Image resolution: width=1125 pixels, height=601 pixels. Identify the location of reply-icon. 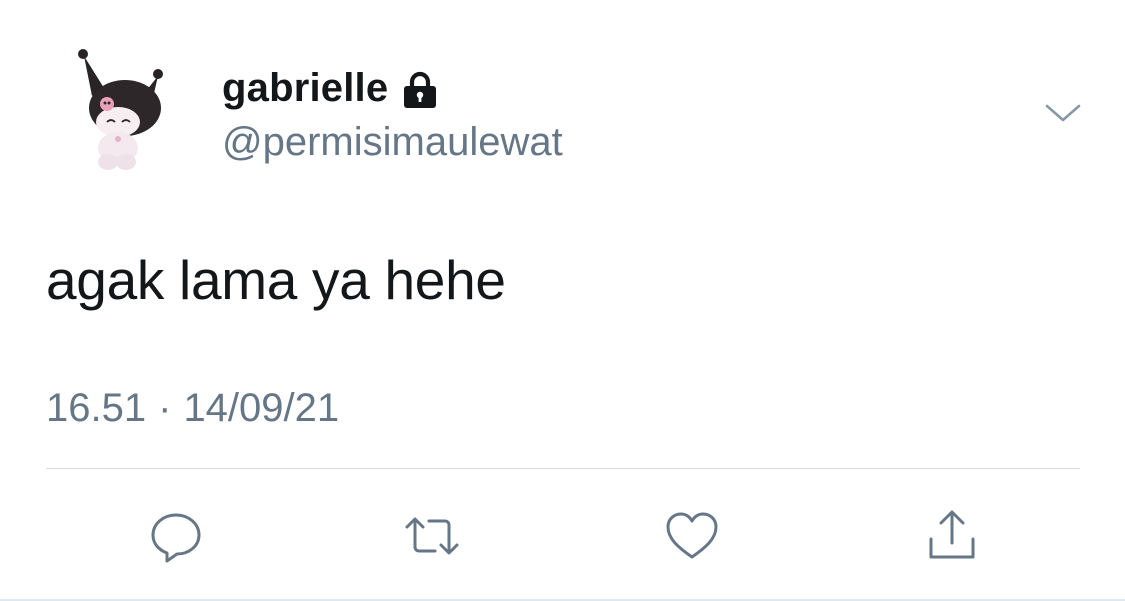
(176, 538).